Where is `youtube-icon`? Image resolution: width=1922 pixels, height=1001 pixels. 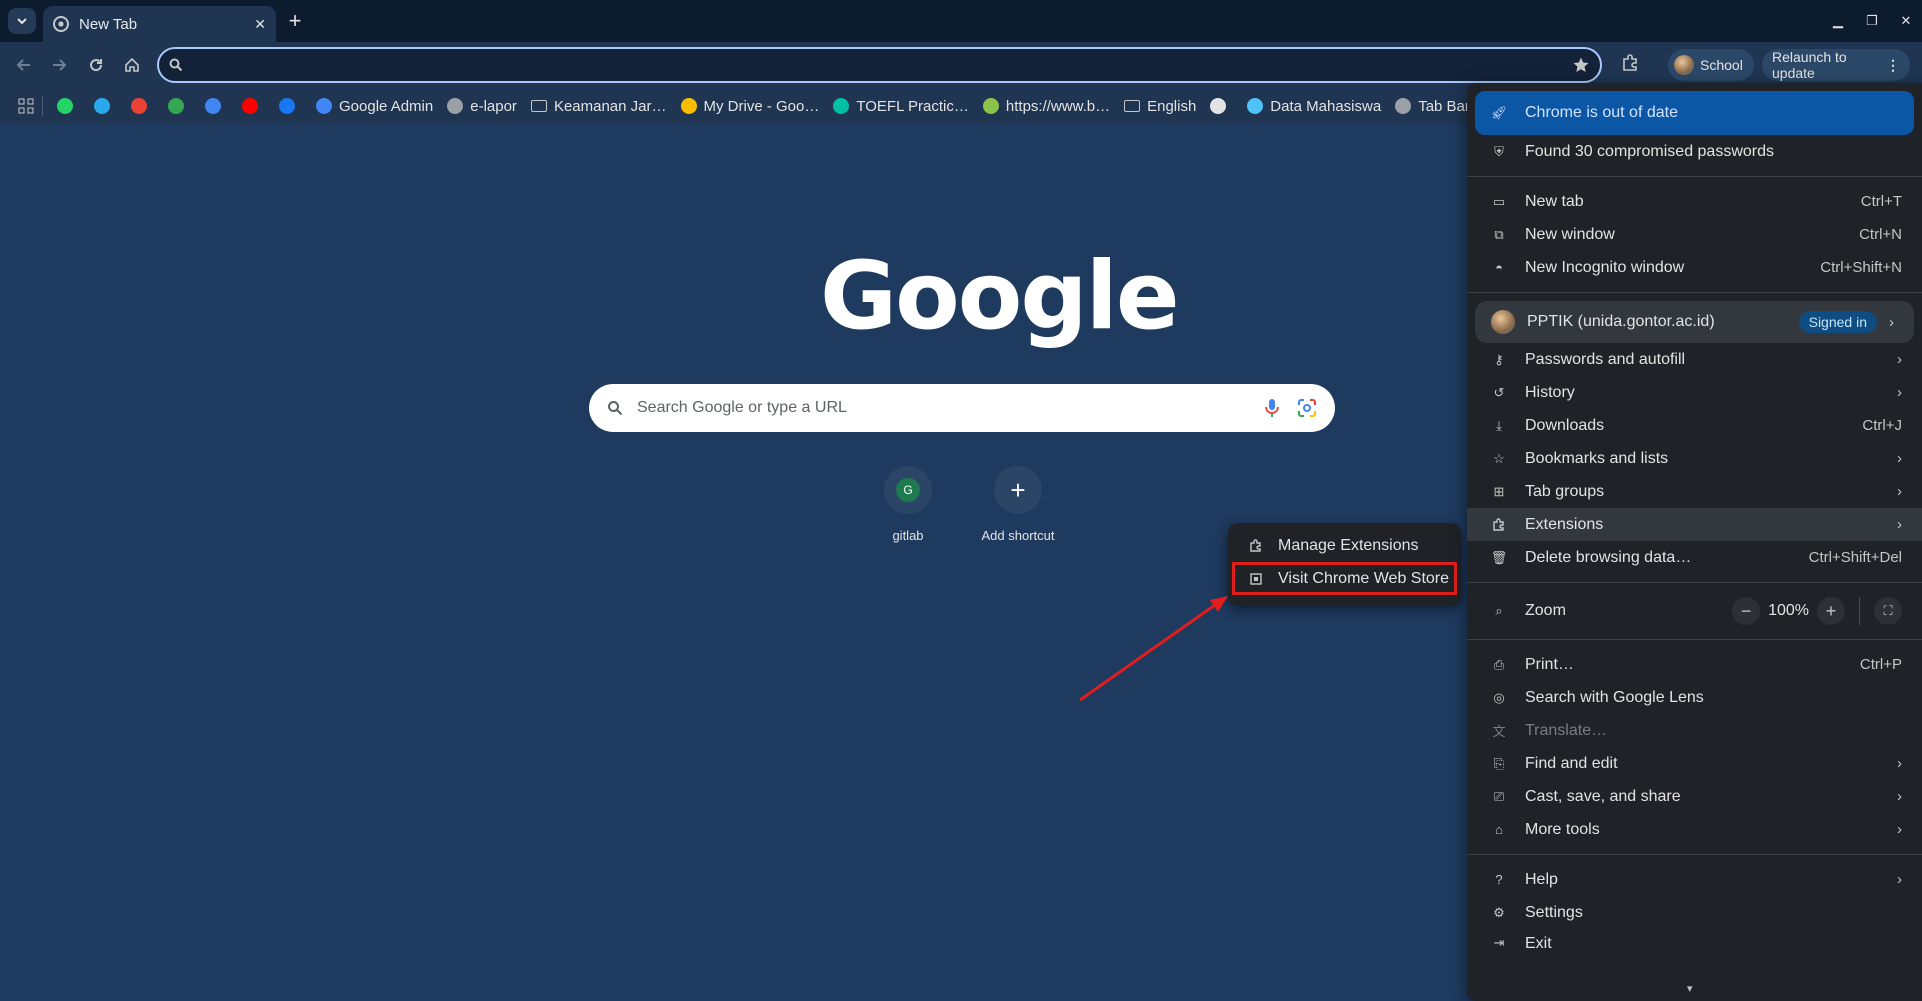
youtube-icon is located at coordinates (250, 106).